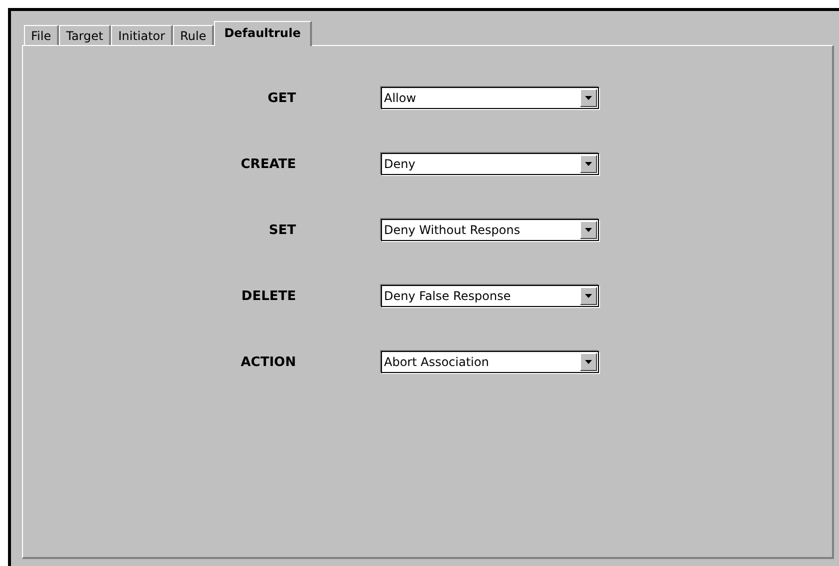 Image resolution: width=839 pixels, height=566 pixels. What do you see at coordinates (490, 296) in the screenshot?
I see `rule-dropdown: Deny False Response` at bounding box center [490, 296].